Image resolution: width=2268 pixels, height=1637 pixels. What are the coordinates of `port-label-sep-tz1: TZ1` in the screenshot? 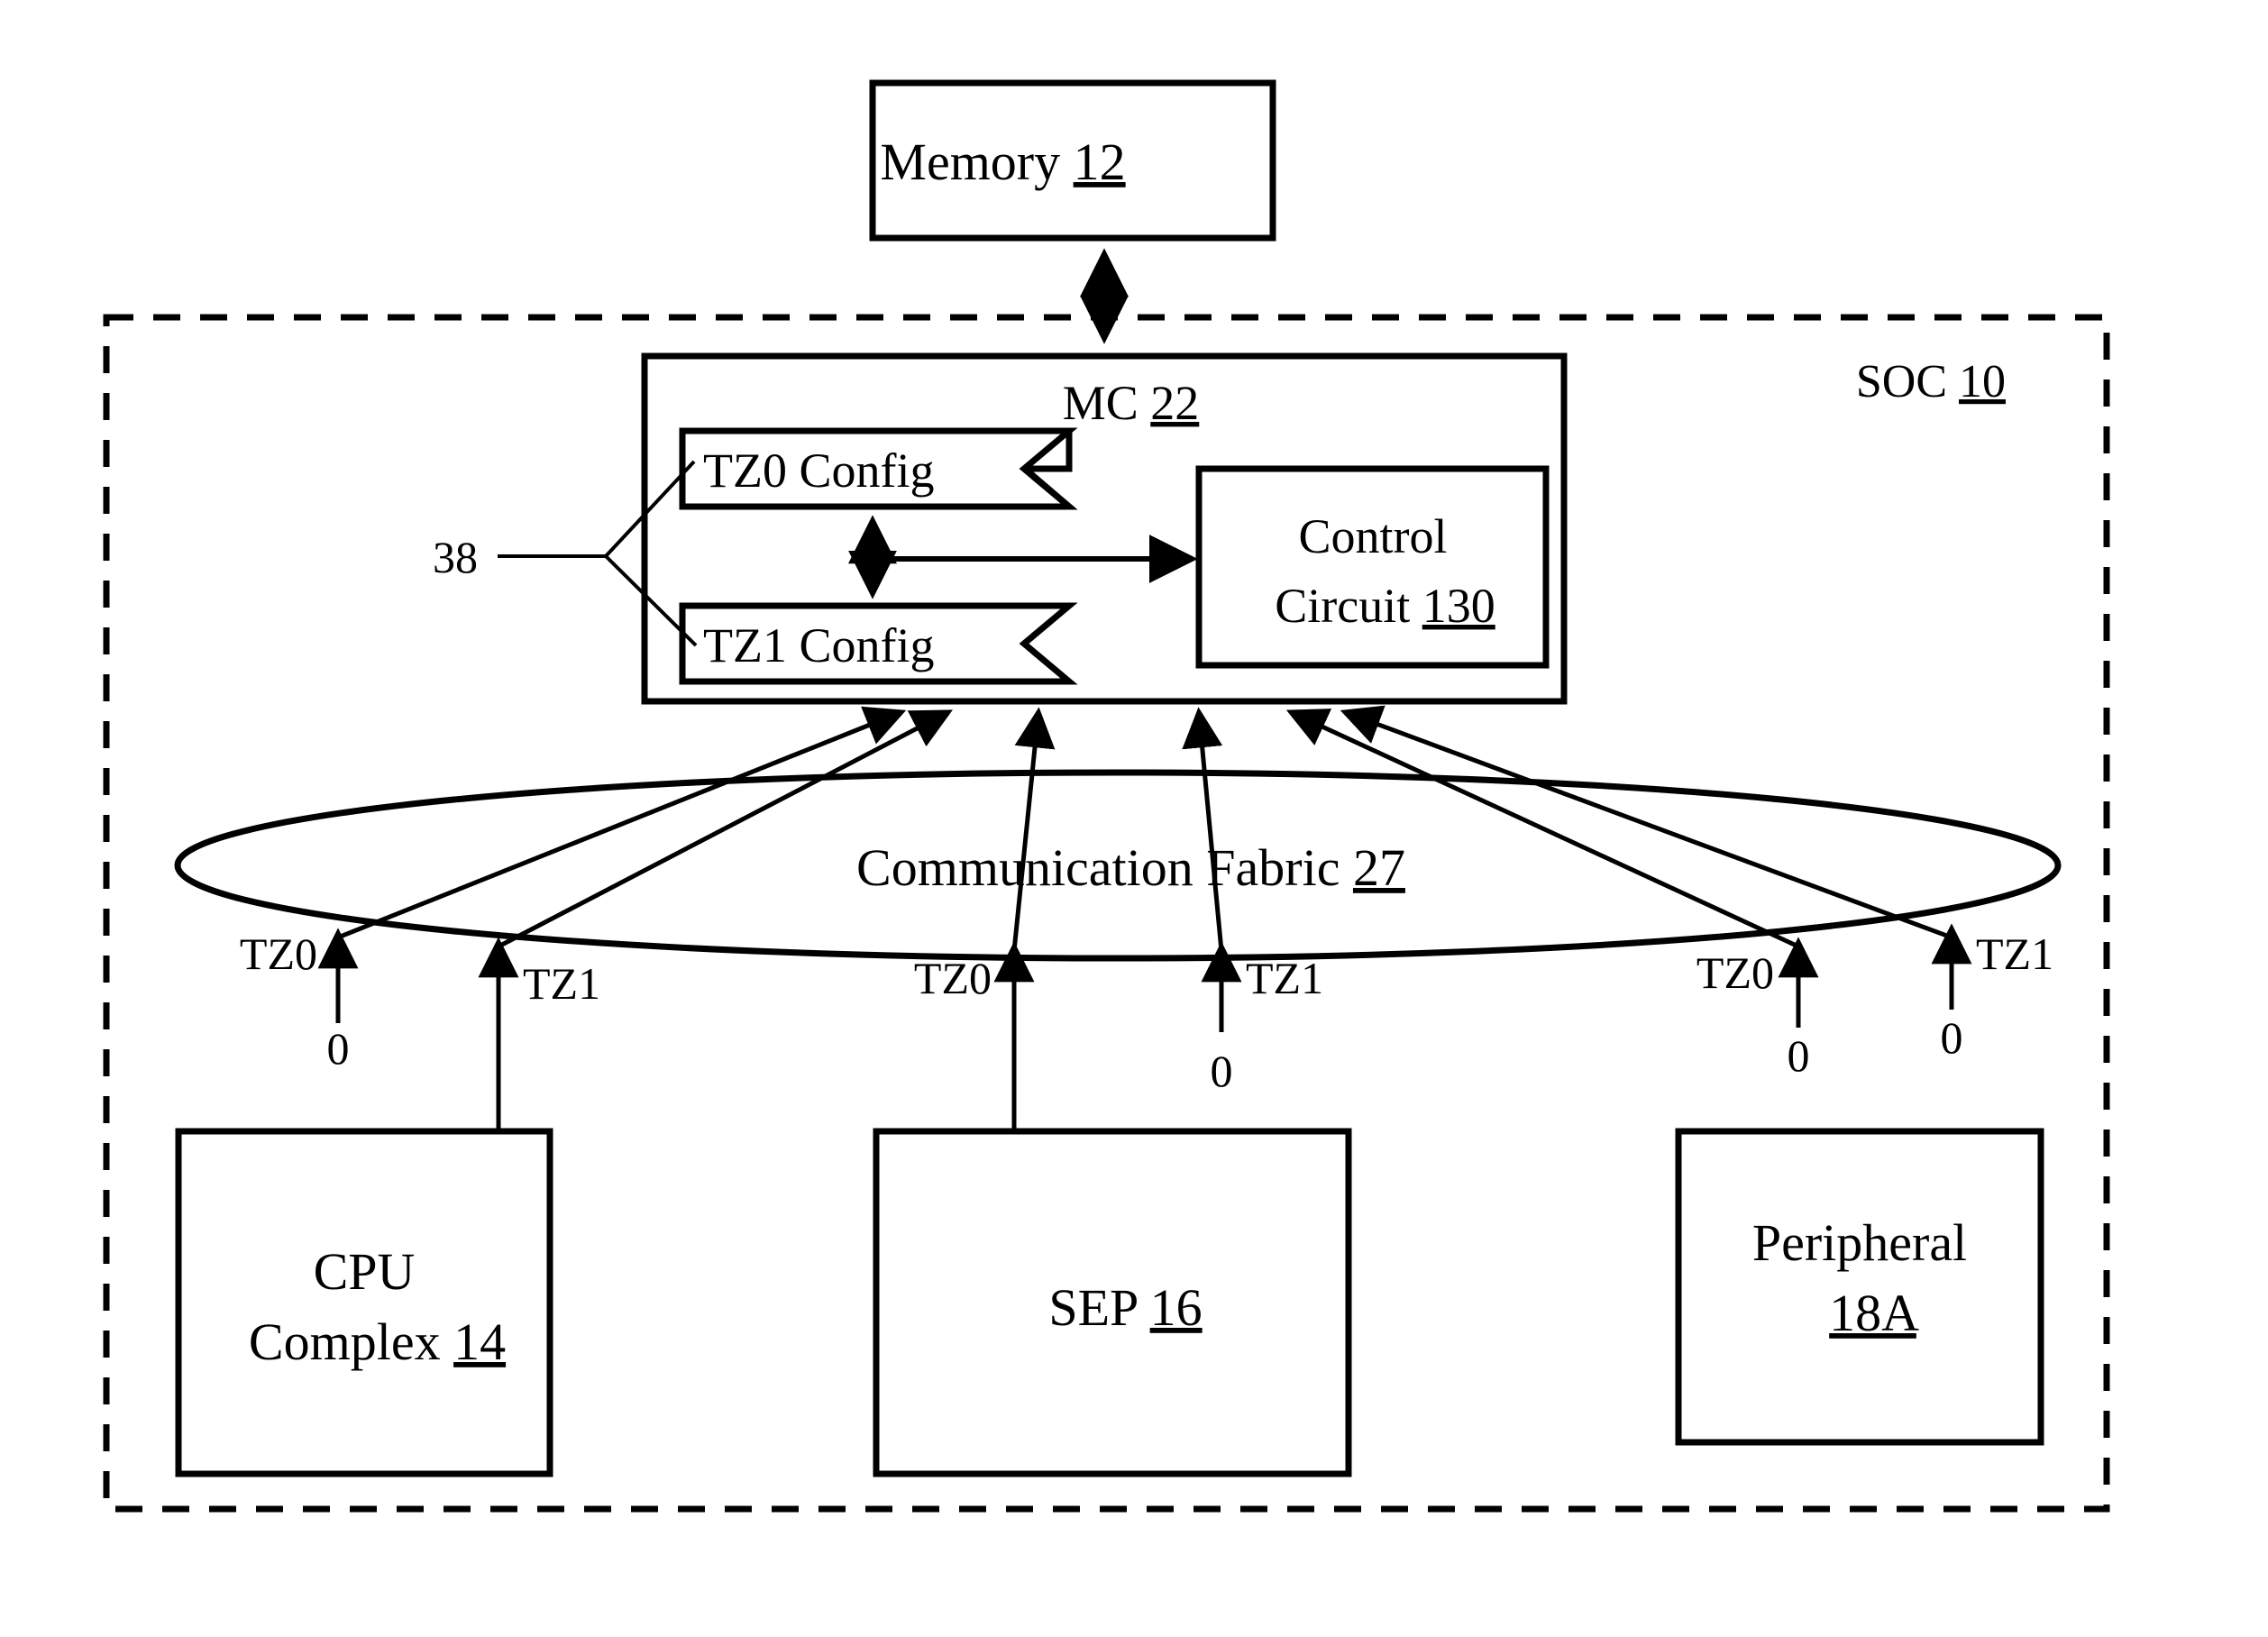 It's located at (1284, 978).